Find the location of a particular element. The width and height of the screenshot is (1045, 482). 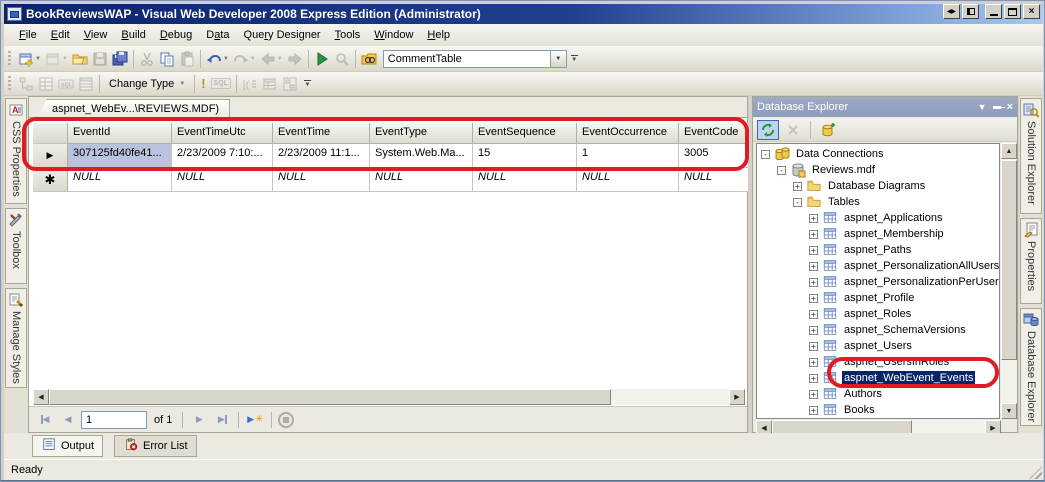

stop-retrieval-button is located at coordinates (286, 419).